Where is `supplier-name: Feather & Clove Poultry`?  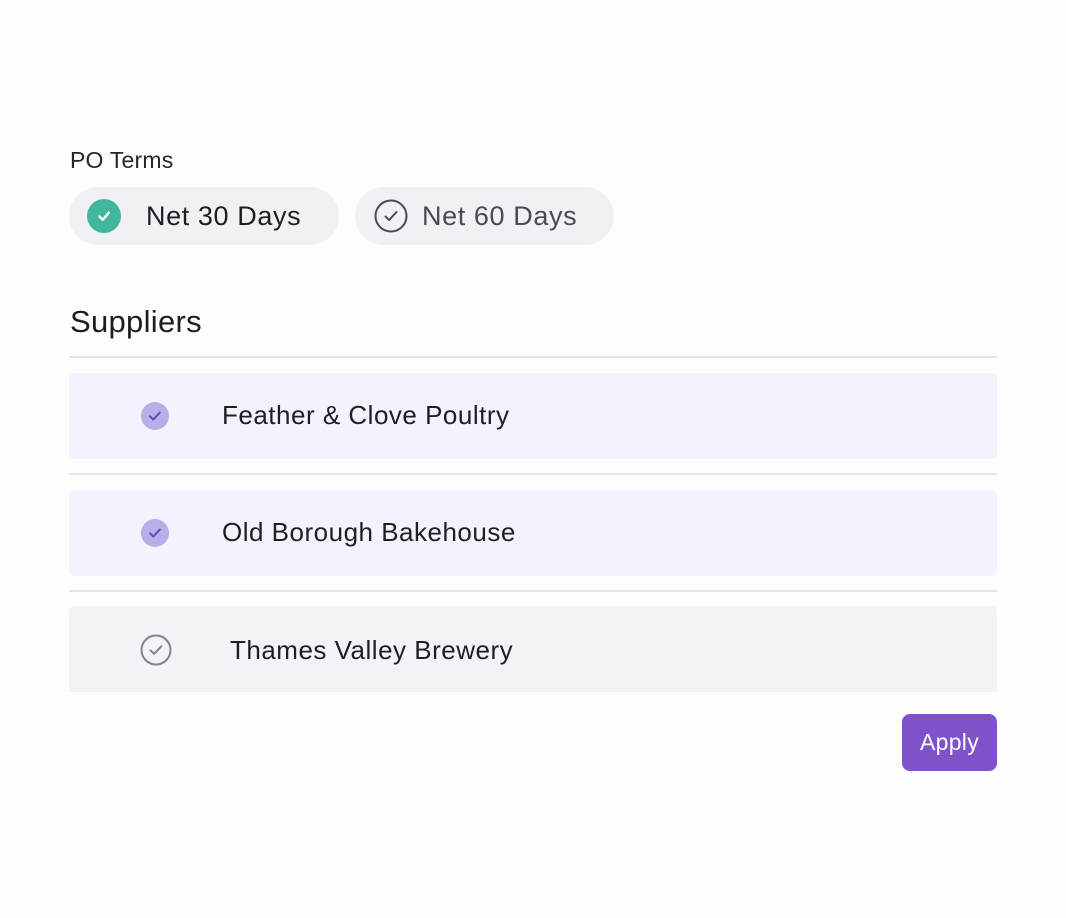
supplier-name: Feather & Clove Poultry is located at coordinates (366, 415).